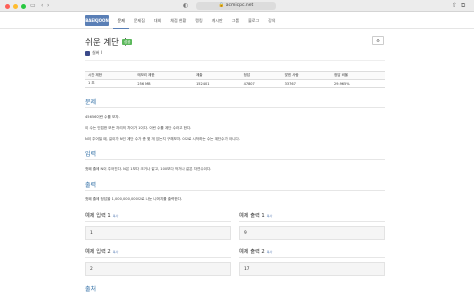 The height and width of the screenshot is (296, 474). What do you see at coordinates (91, 289) in the screenshot?
I see `source-heading: 출처` at bounding box center [91, 289].